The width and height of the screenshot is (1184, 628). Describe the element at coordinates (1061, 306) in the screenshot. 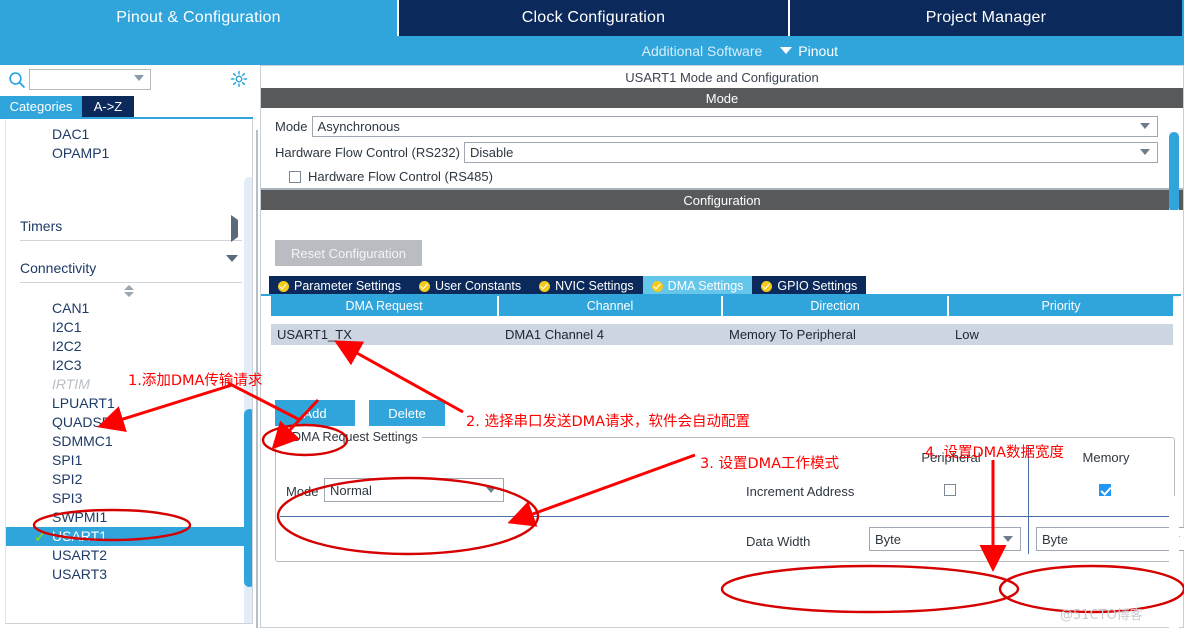

I see `column-header-priority: Priority` at that location.